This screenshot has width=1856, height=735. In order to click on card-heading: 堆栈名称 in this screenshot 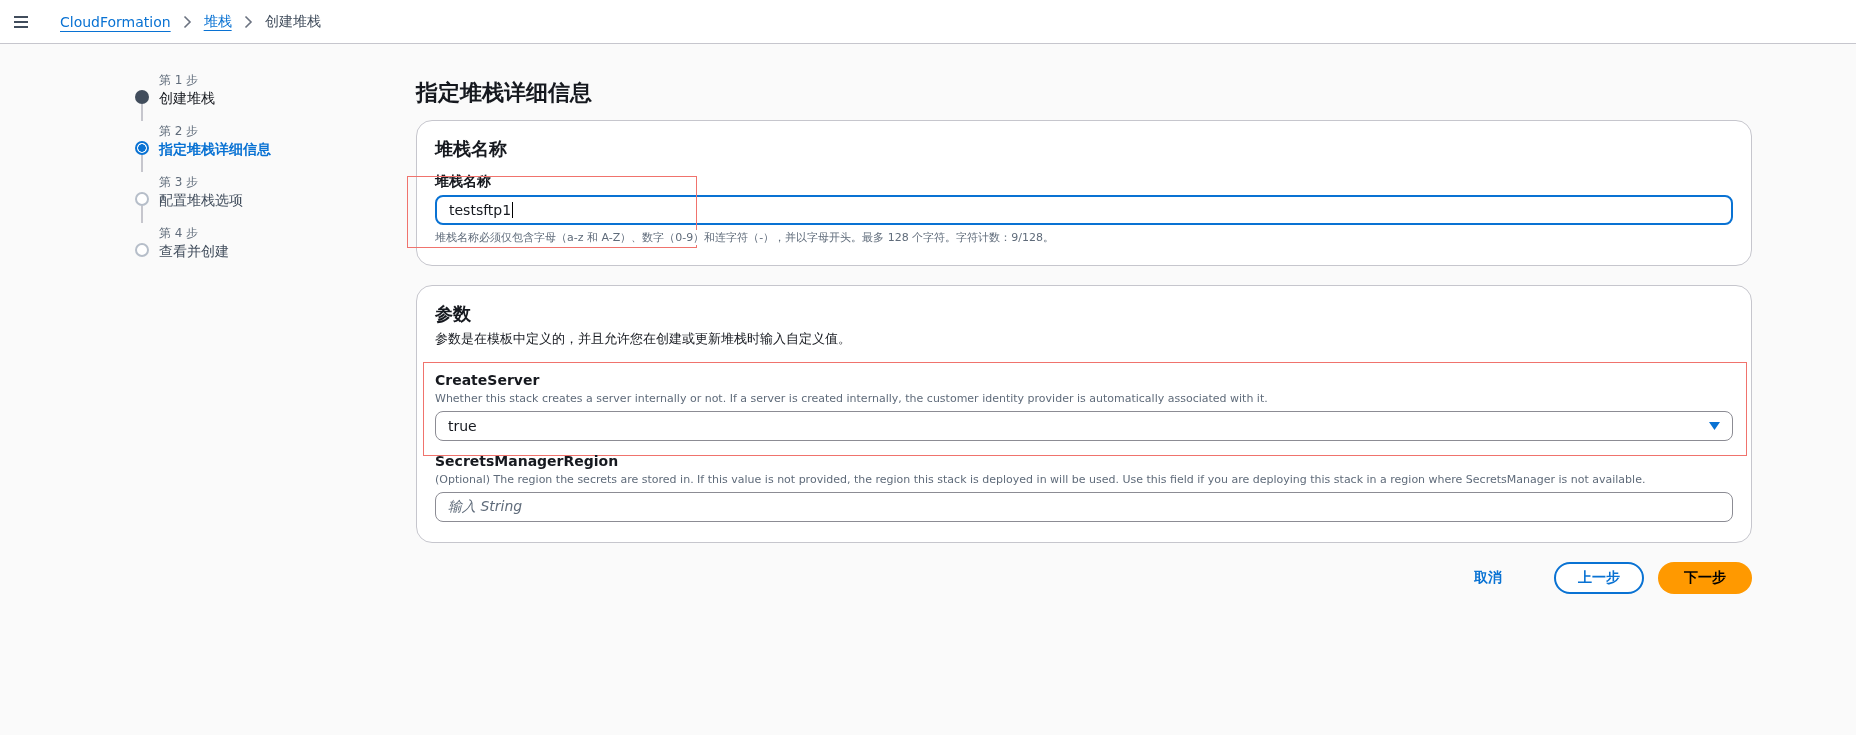, I will do `click(471, 149)`.